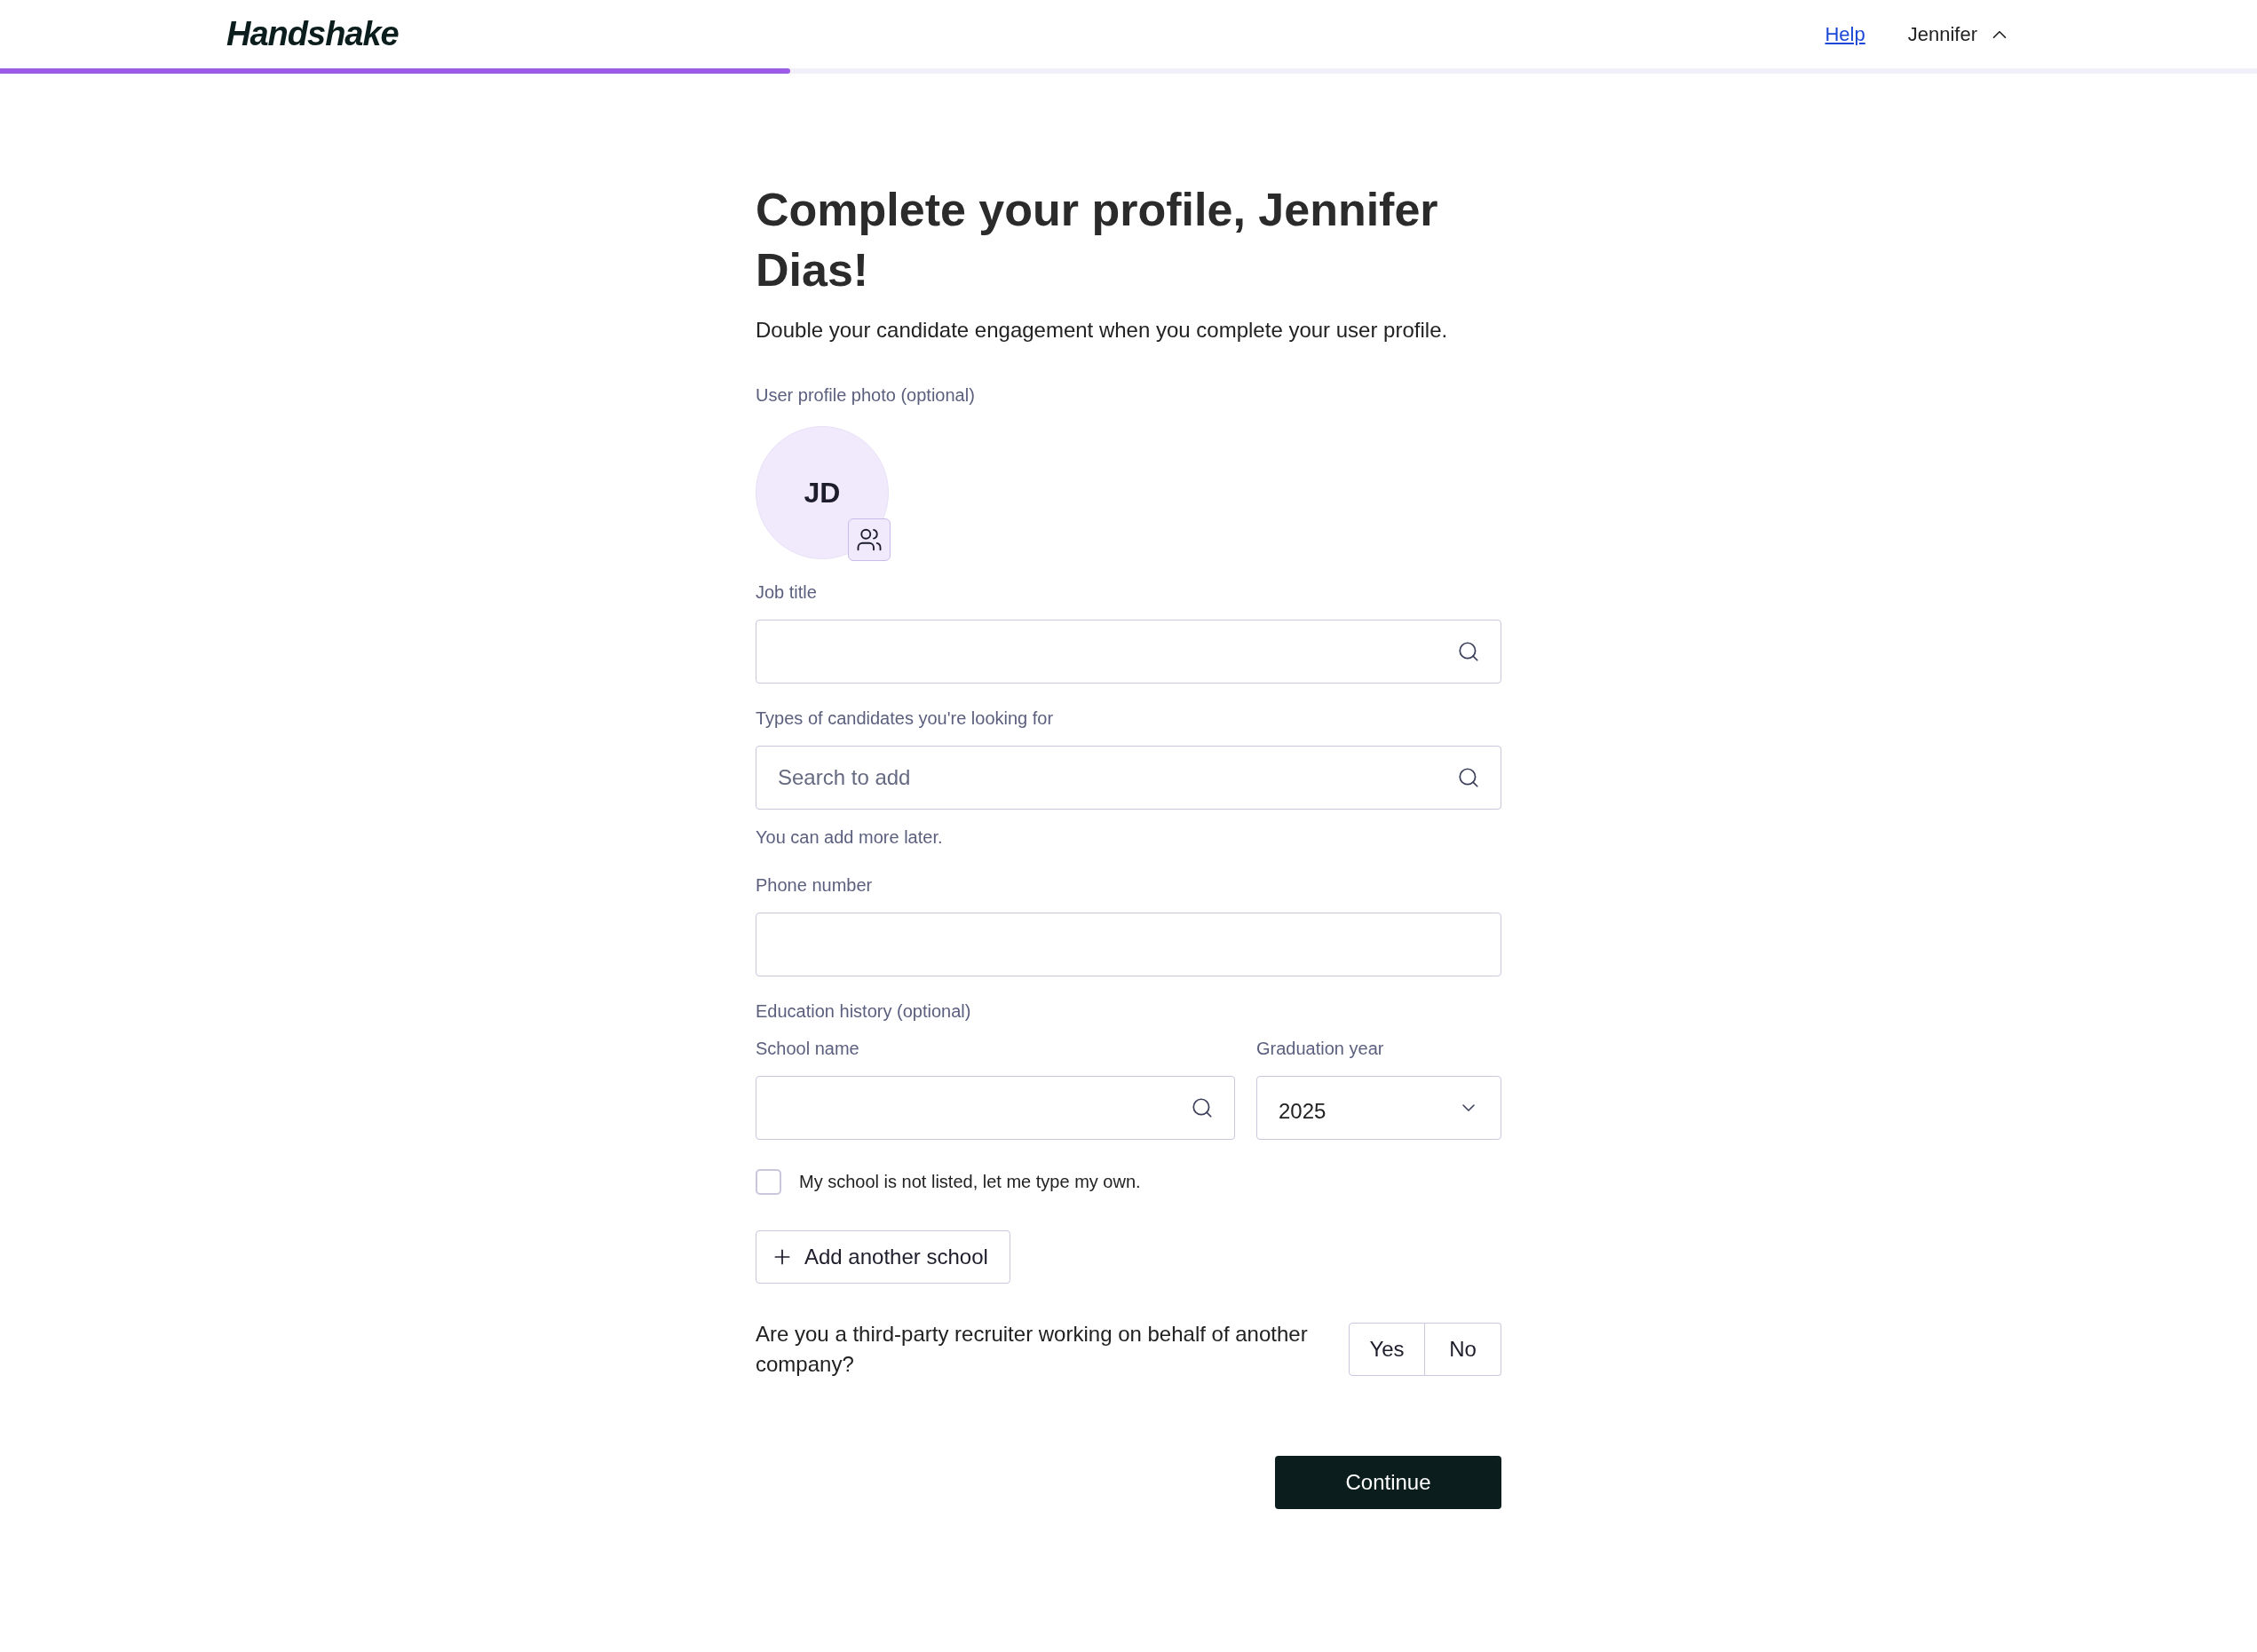 This screenshot has height=1652, width=2257. What do you see at coordinates (1128, 944) in the screenshot?
I see `phone-field` at bounding box center [1128, 944].